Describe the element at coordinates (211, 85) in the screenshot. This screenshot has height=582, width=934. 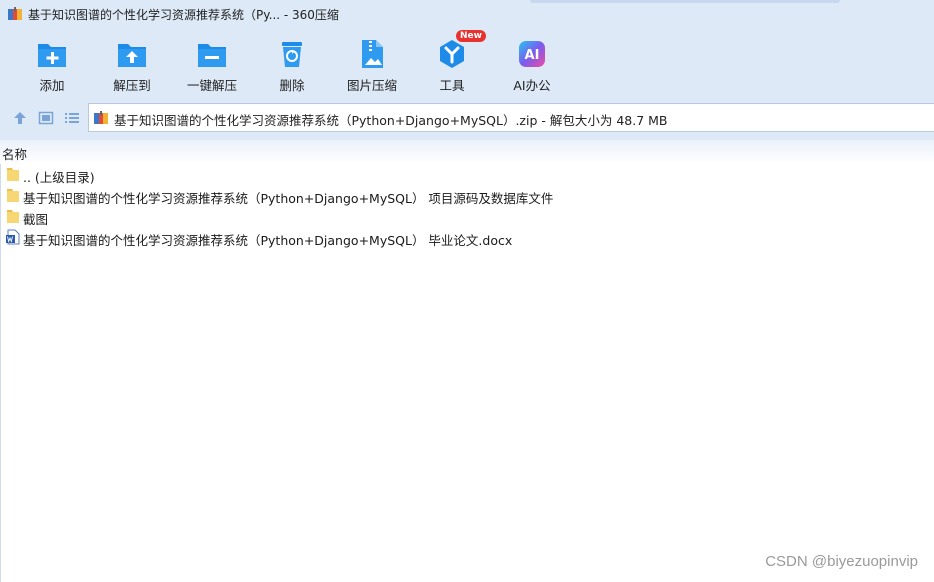
I see `one-click-extract-label: 一键解压` at that location.